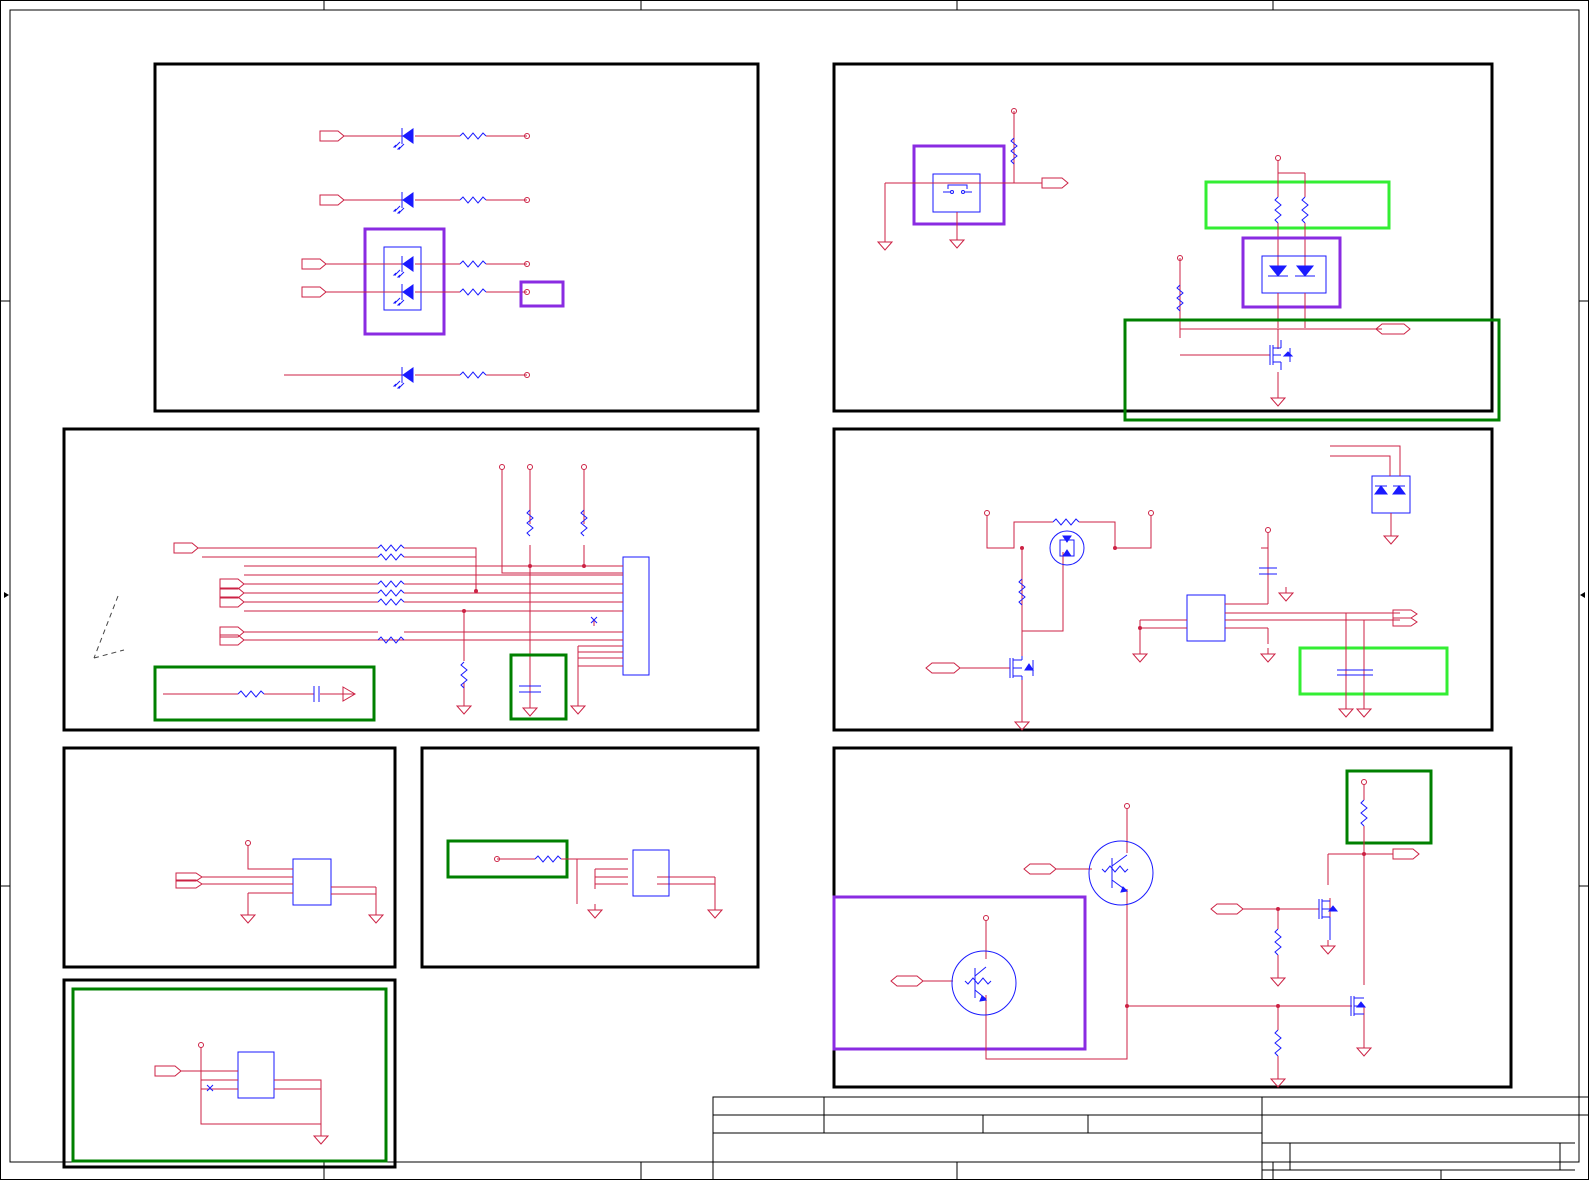 The image size is (1589, 1180). What do you see at coordinates (1279, 928) in the screenshot?
I see `mosfet-drivers` at bounding box center [1279, 928].